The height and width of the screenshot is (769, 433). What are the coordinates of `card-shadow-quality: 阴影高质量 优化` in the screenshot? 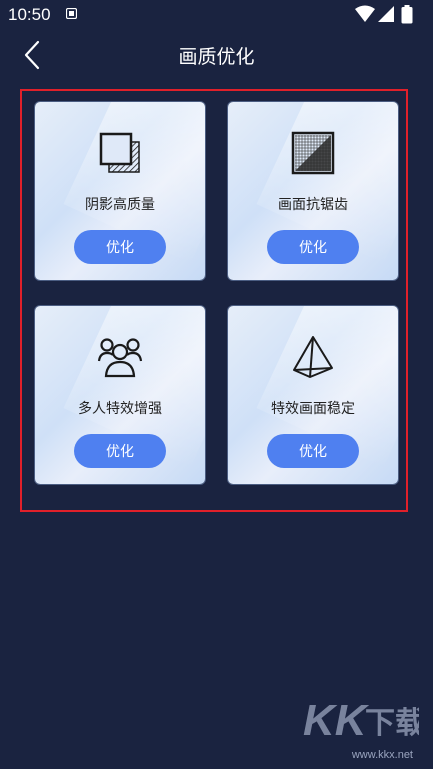 It's located at (120, 191).